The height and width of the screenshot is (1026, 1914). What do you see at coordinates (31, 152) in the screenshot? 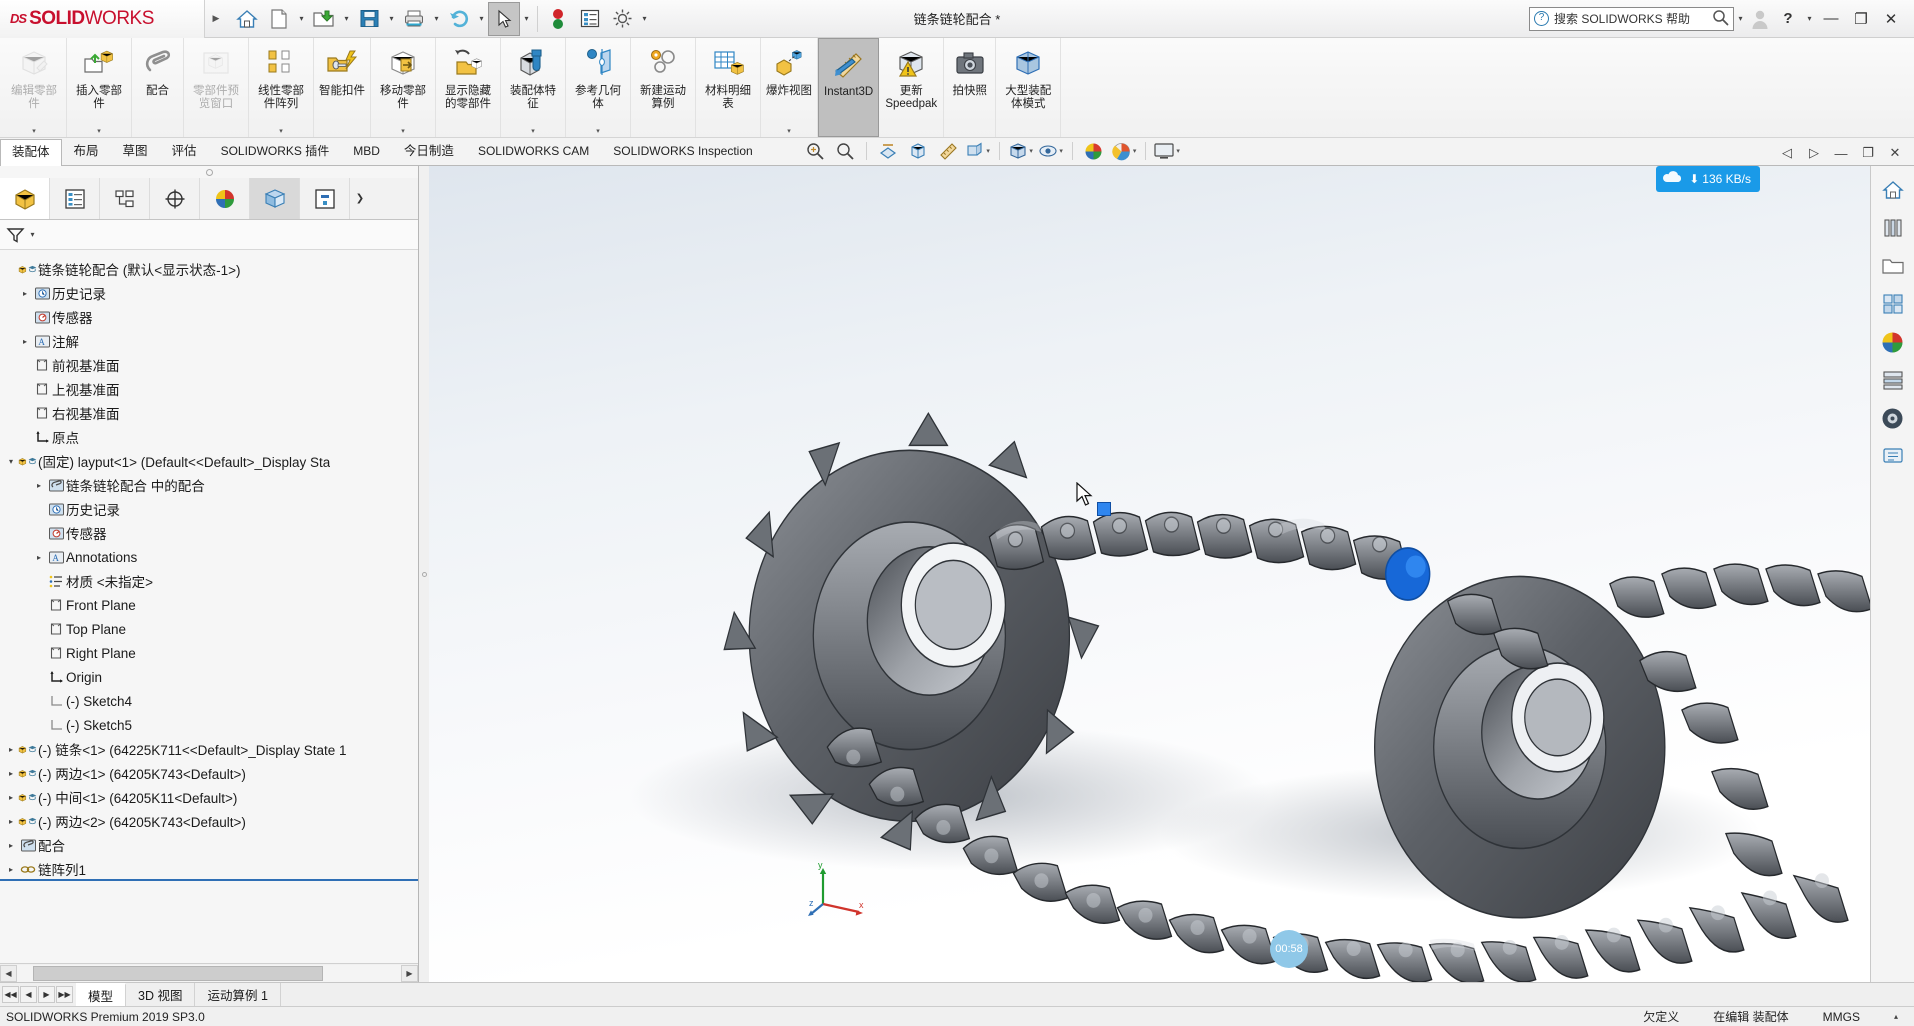
I see `command-tab-装配体: 装配体` at bounding box center [31, 152].